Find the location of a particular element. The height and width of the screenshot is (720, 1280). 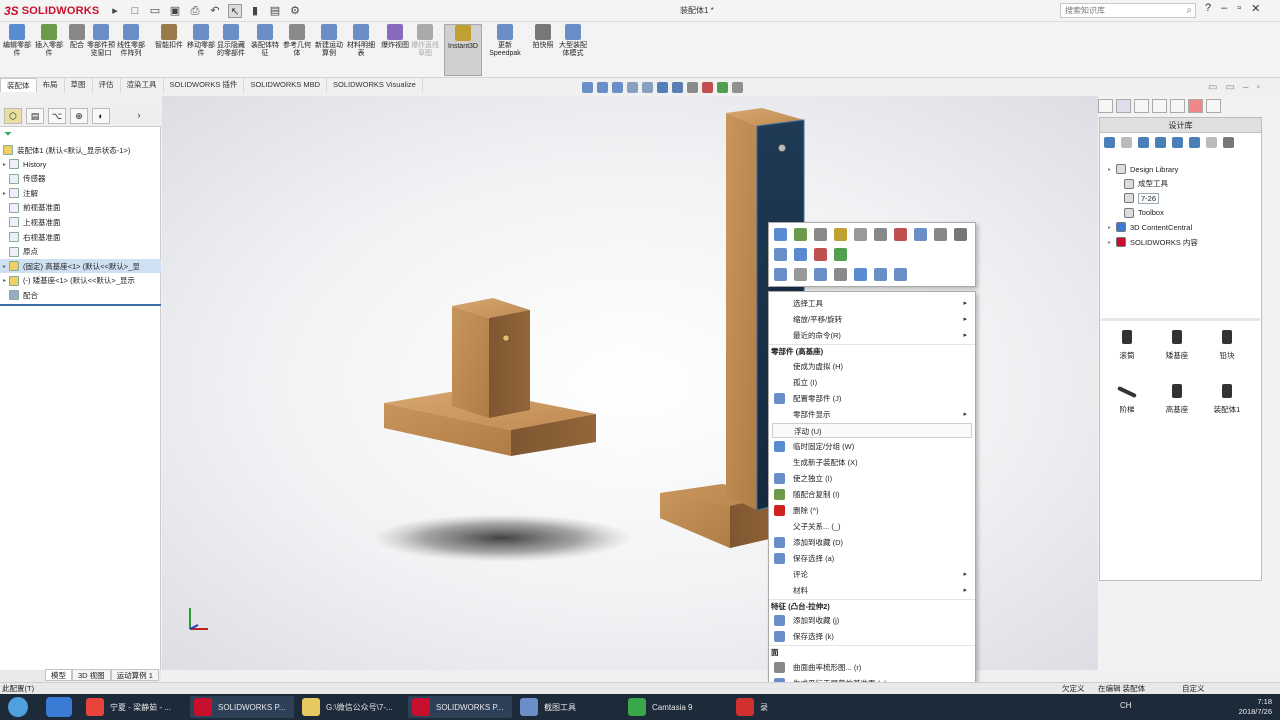

smart-dim-icon is located at coordinates (900, 234).